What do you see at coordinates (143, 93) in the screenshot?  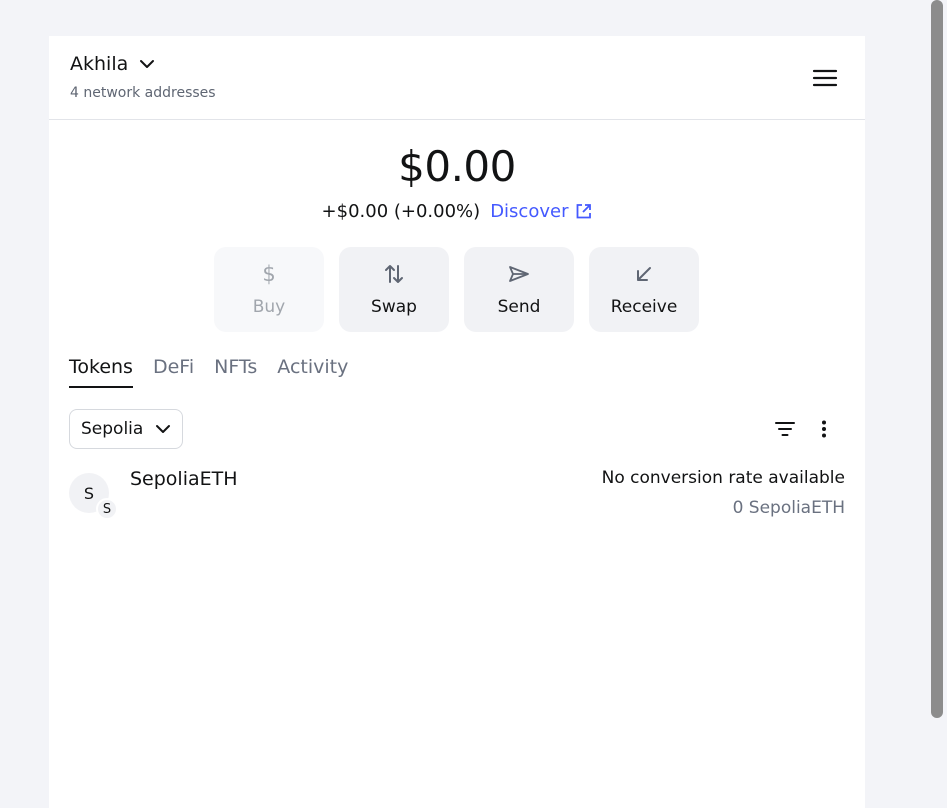 I see `network-addresses-link: 4 network addresses` at bounding box center [143, 93].